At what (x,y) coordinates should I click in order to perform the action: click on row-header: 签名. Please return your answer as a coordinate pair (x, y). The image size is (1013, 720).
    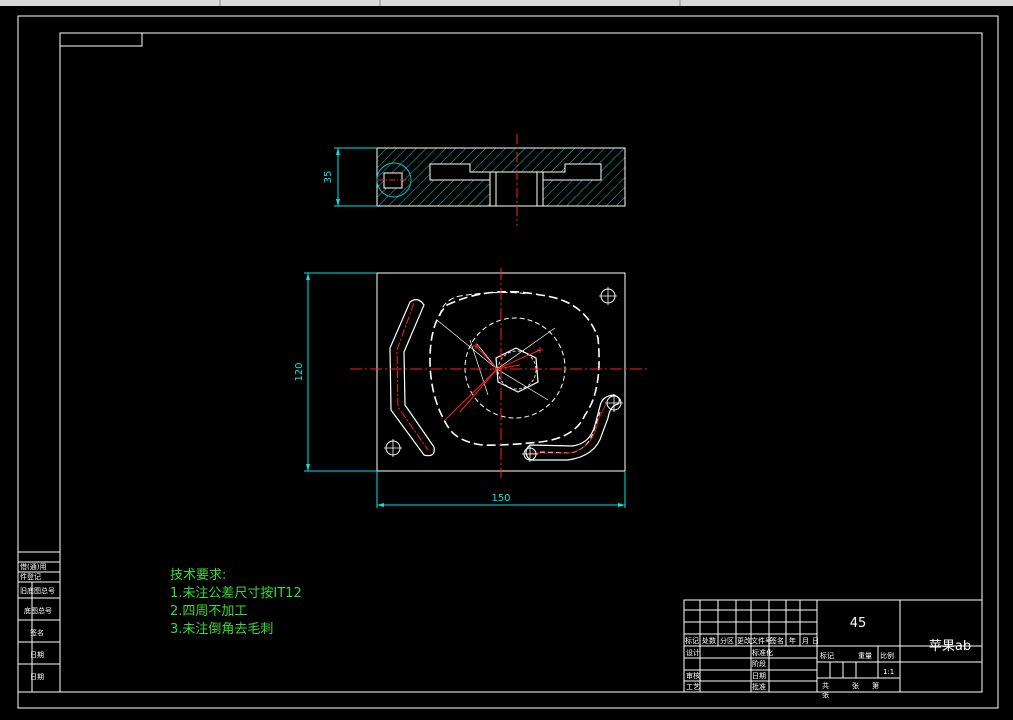
    Looking at the image, I should click on (777, 640).